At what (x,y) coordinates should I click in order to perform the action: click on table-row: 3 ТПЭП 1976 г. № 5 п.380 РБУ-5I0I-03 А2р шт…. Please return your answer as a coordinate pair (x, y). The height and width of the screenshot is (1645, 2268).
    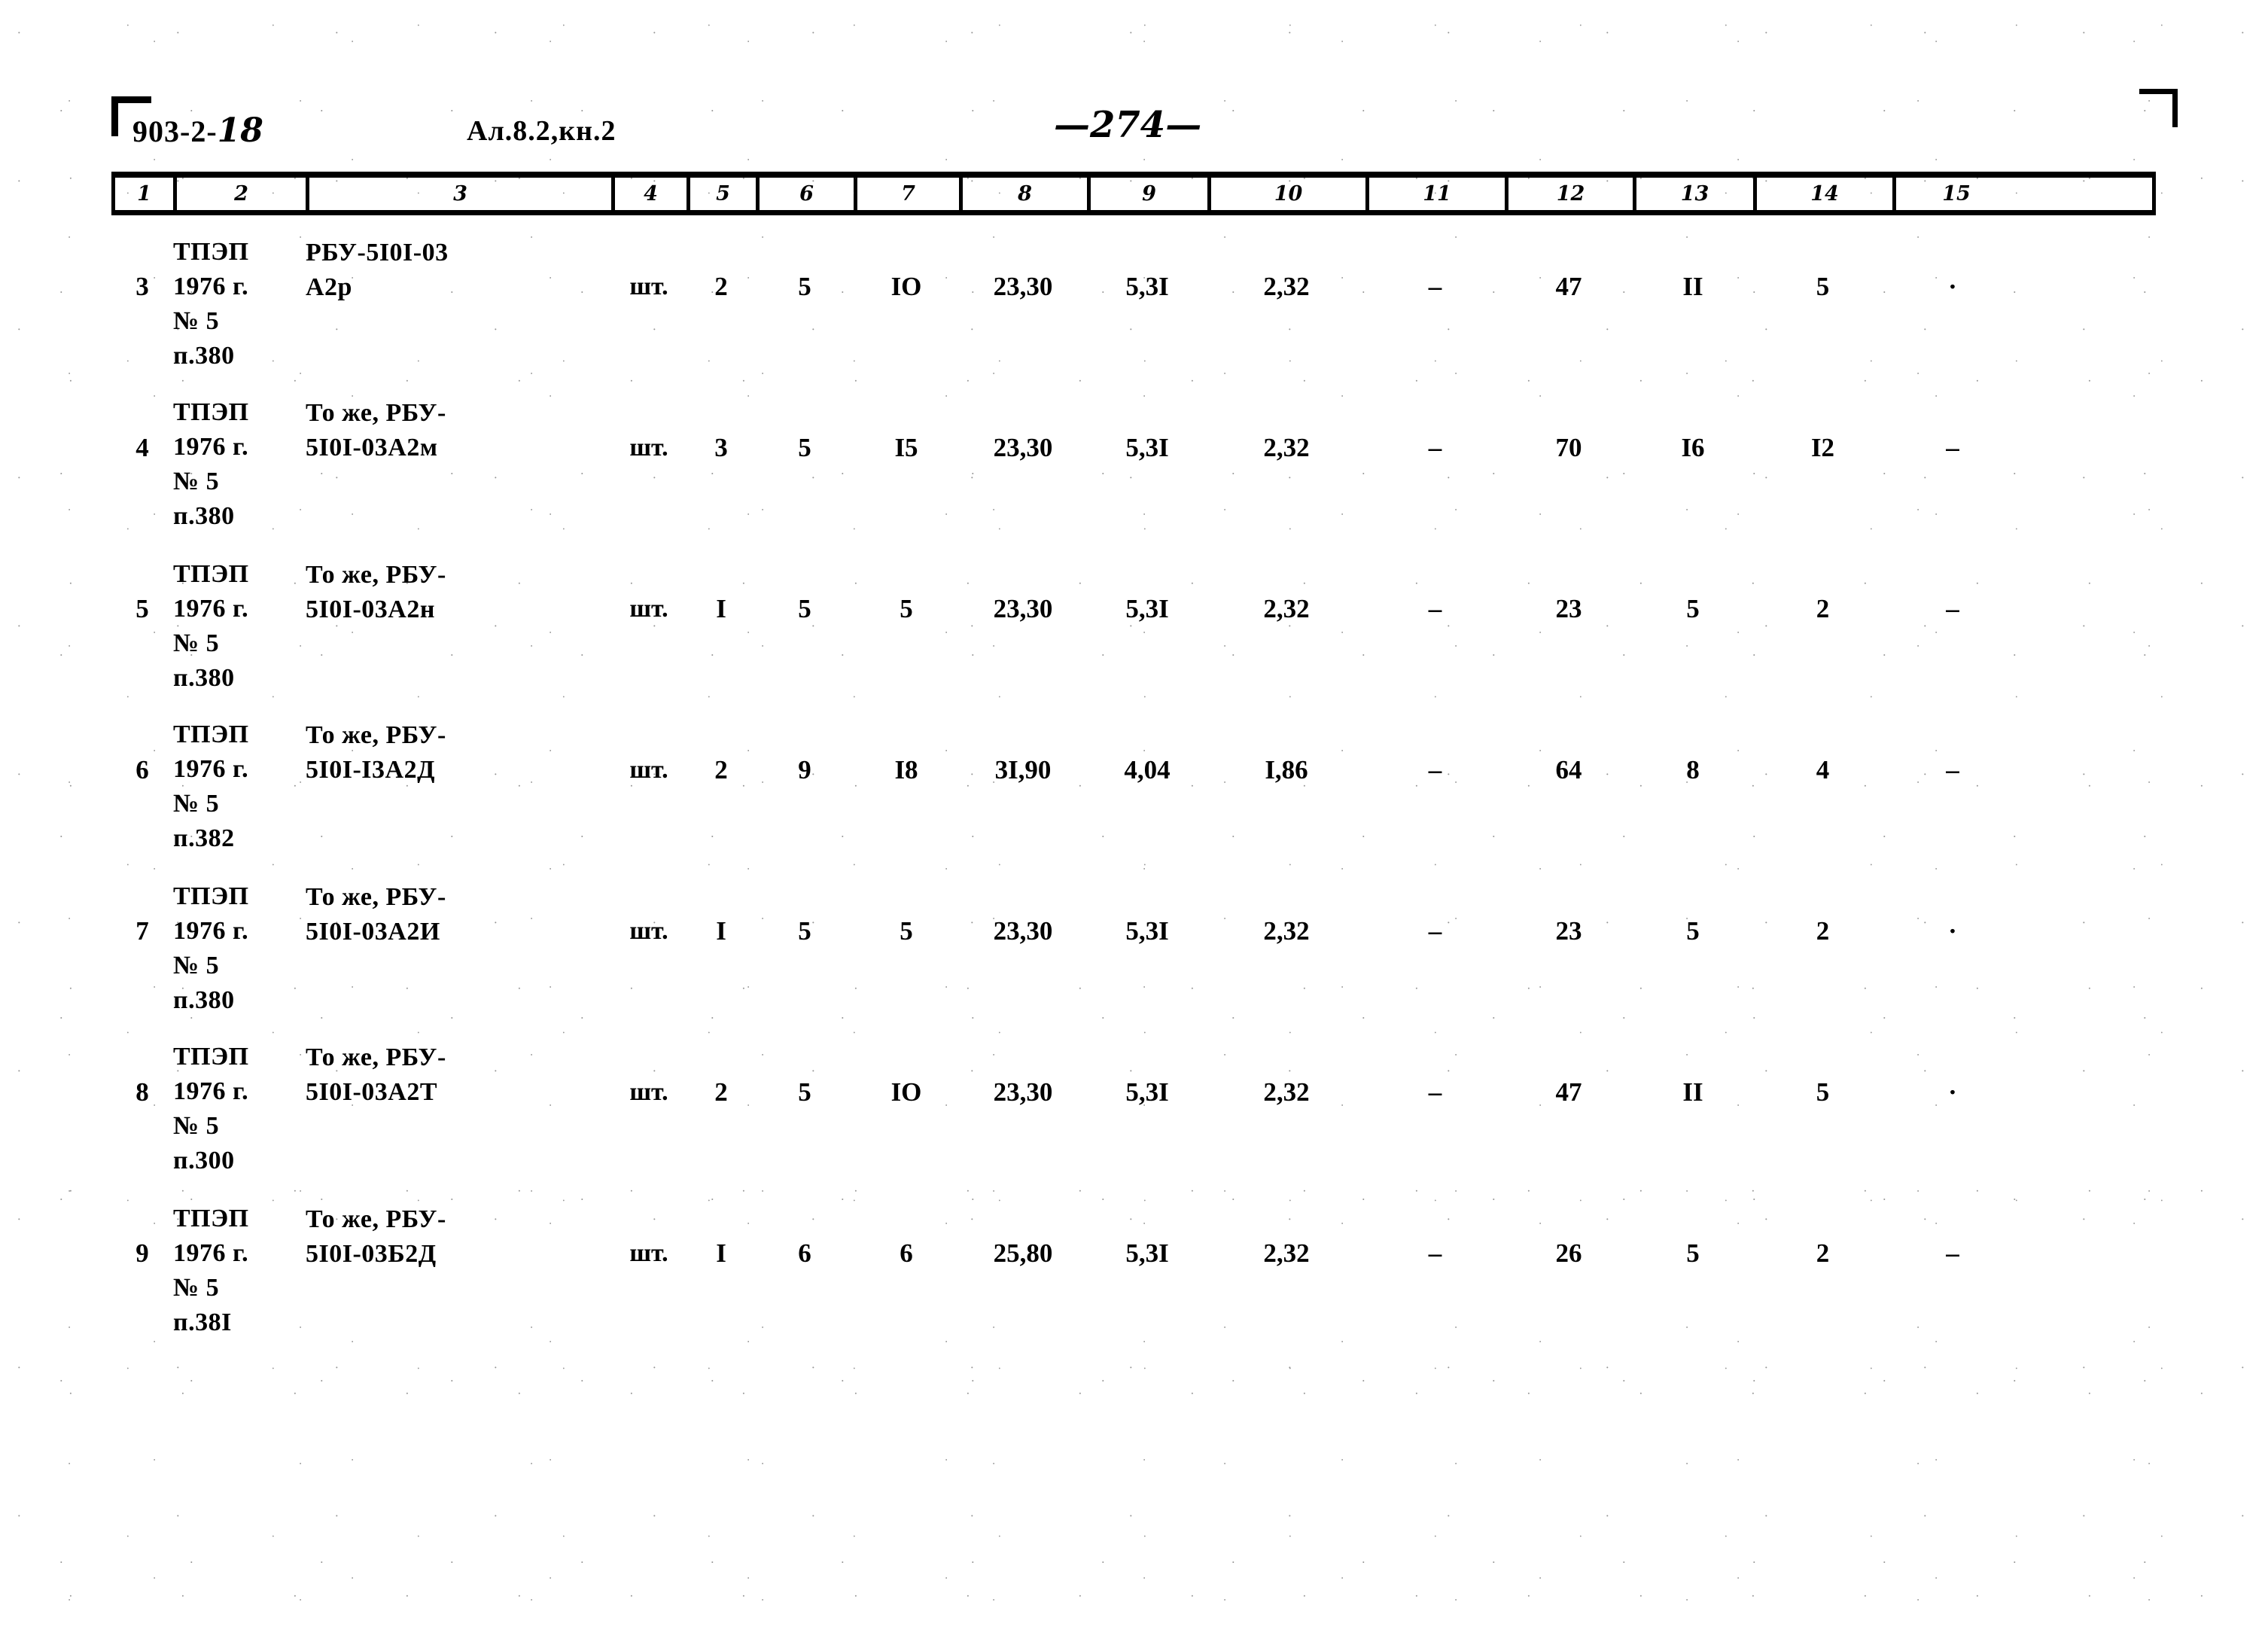
    Looking at the image, I should click on (1133, 295).